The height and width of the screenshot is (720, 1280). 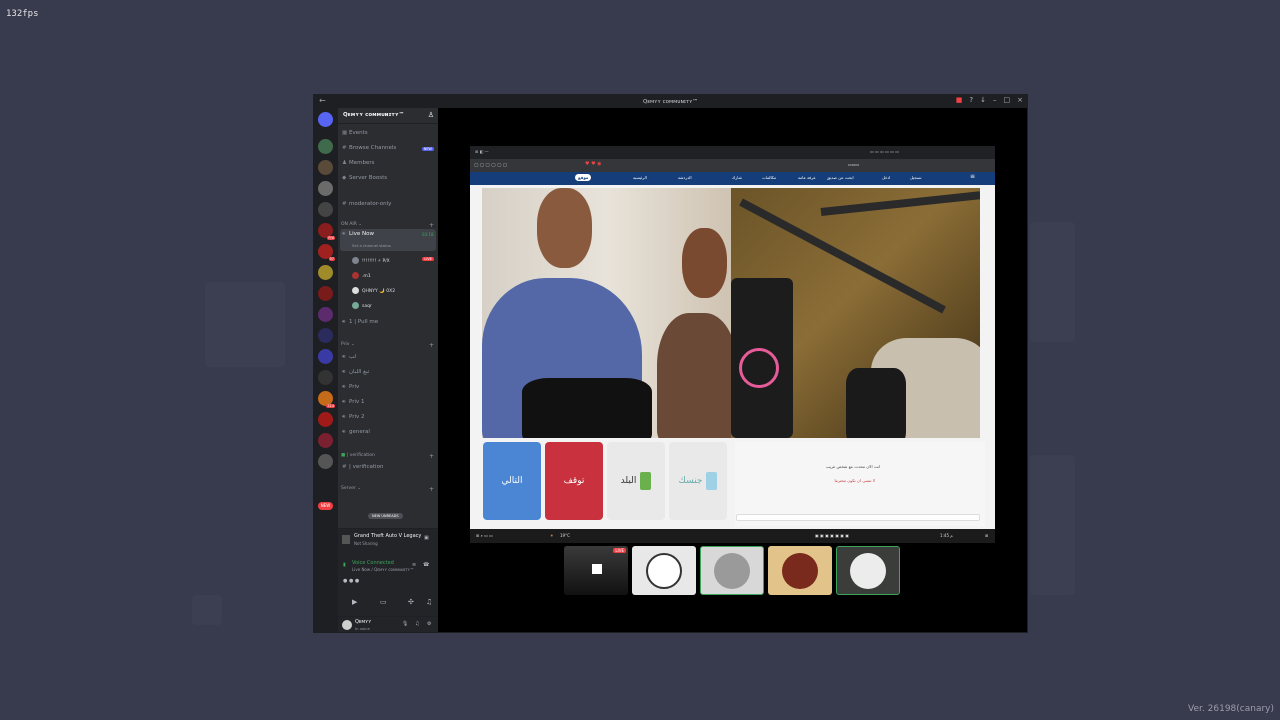 I want to click on site-nav-link: ابحث عن صديق, so click(x=840, y=177).